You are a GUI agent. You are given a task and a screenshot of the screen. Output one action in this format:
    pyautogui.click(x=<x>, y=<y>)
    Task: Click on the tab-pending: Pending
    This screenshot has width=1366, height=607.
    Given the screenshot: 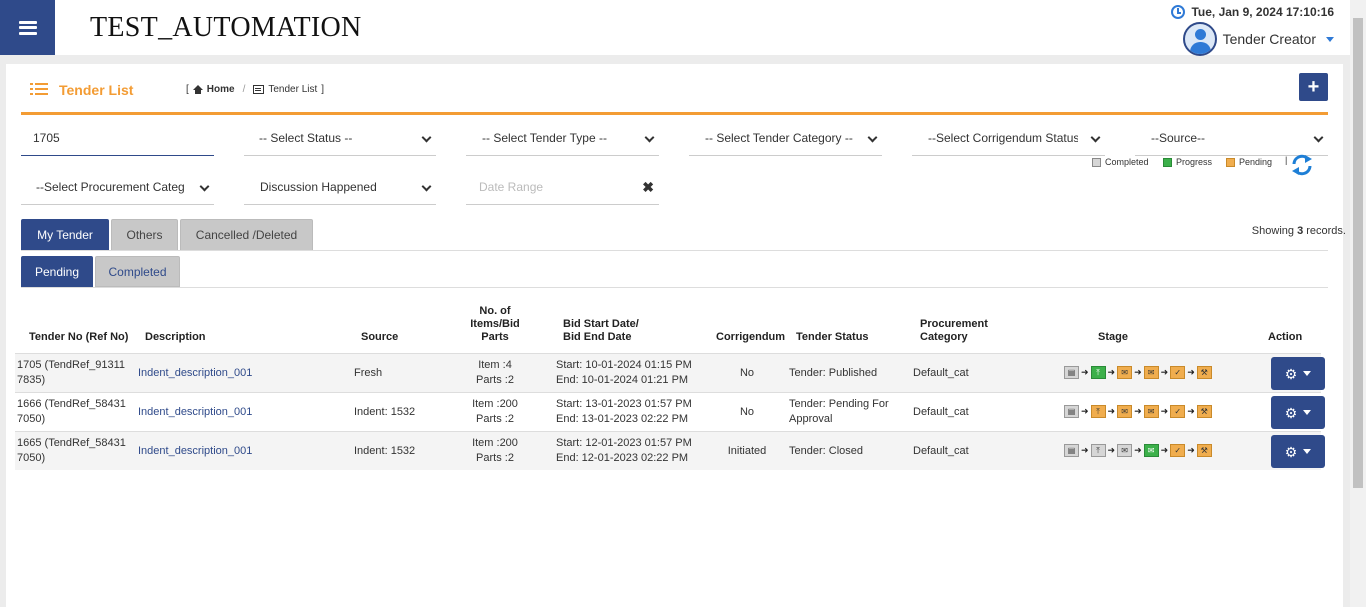 What is the action you would take?
    pyautogui.click(x=57, y=271)
    